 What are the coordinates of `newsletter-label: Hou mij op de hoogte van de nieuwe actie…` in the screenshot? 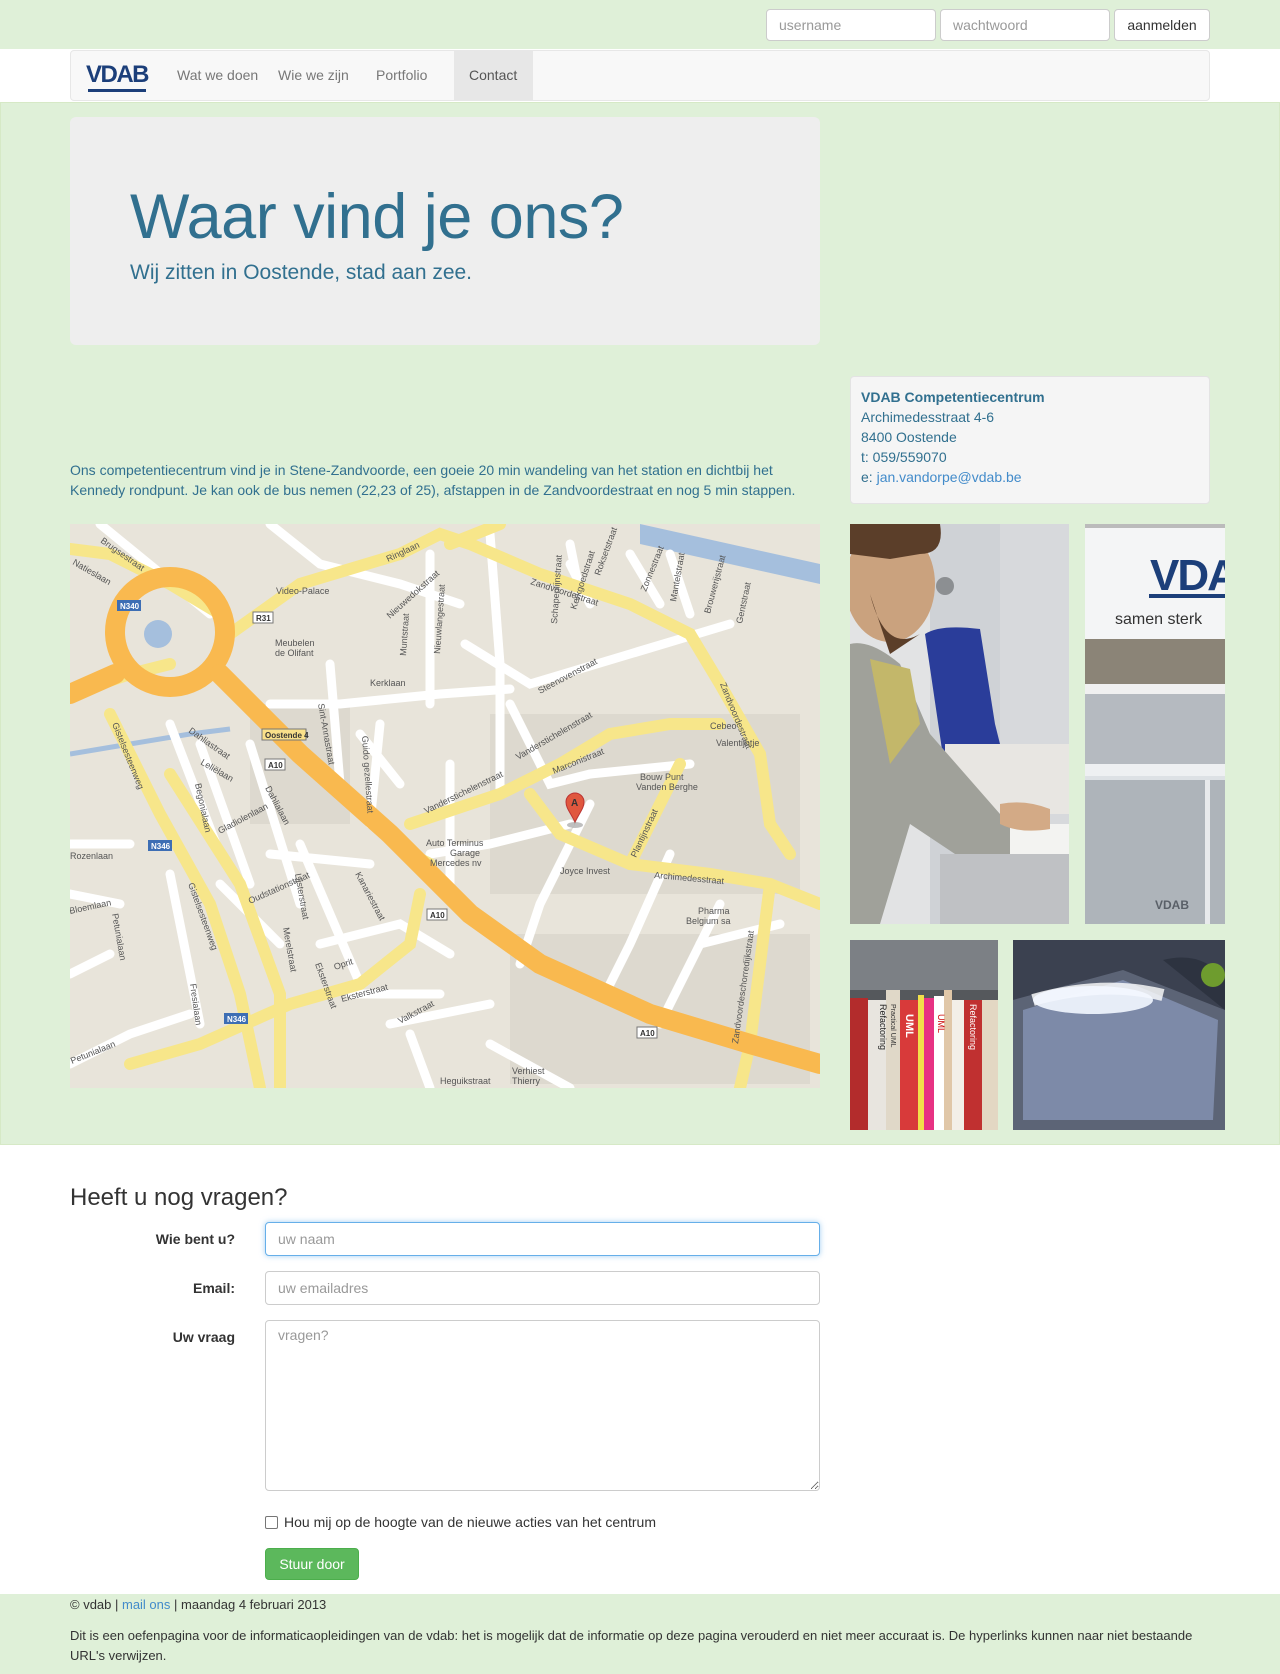 It's located at (470, 1522).